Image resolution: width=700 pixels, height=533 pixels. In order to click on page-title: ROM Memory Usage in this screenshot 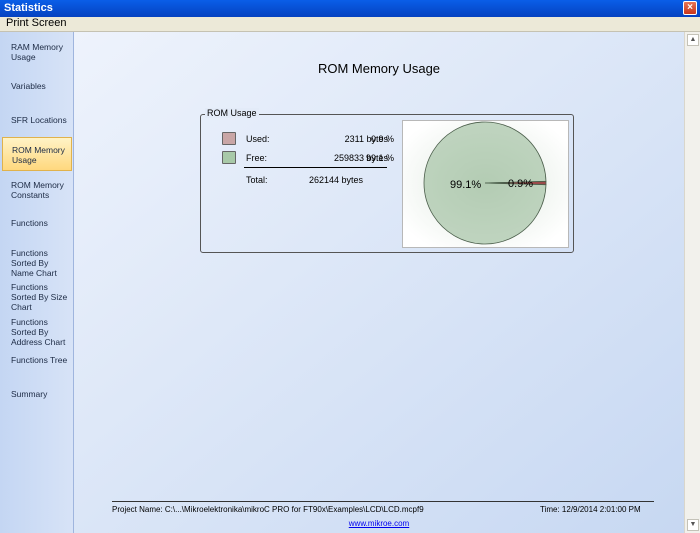, I will do `click(379, 68)`.